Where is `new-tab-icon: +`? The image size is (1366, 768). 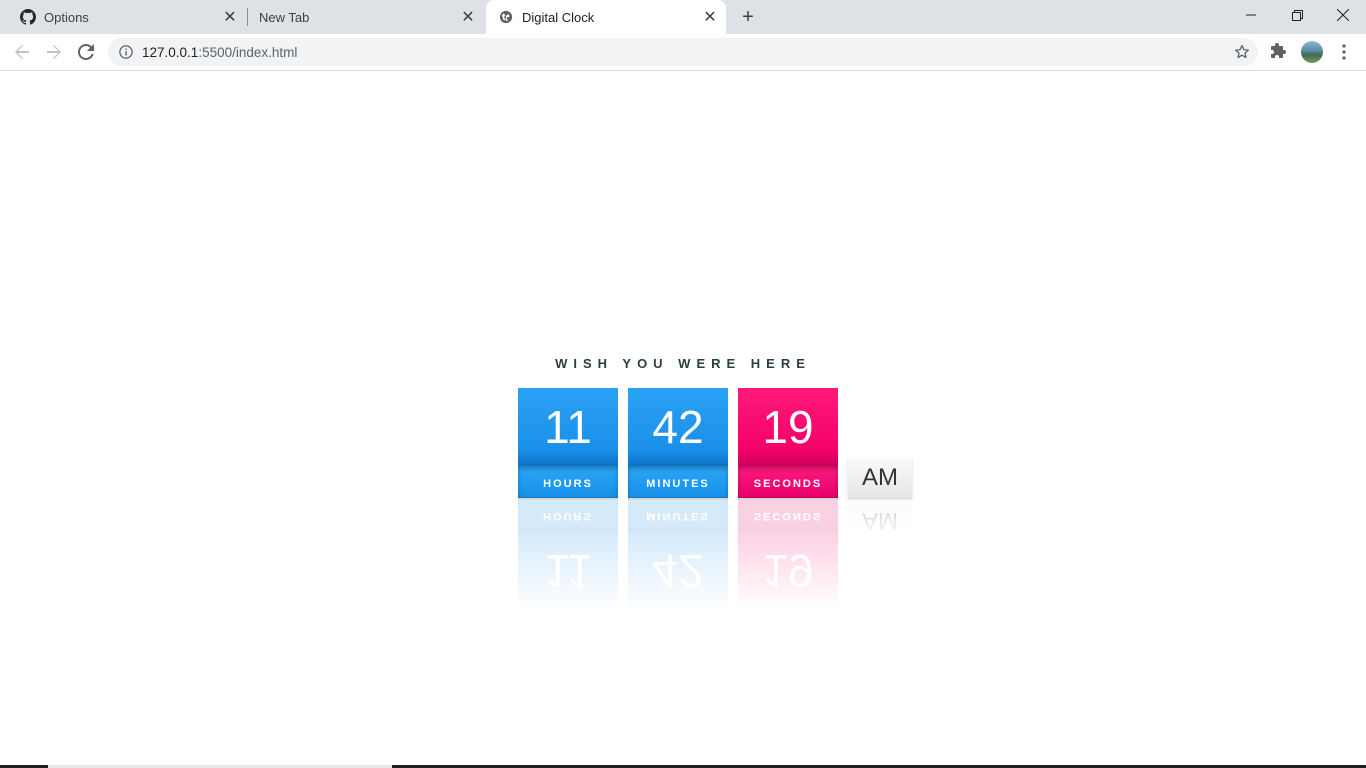 new-tab-icon: + is located at coordinates (748, 17).